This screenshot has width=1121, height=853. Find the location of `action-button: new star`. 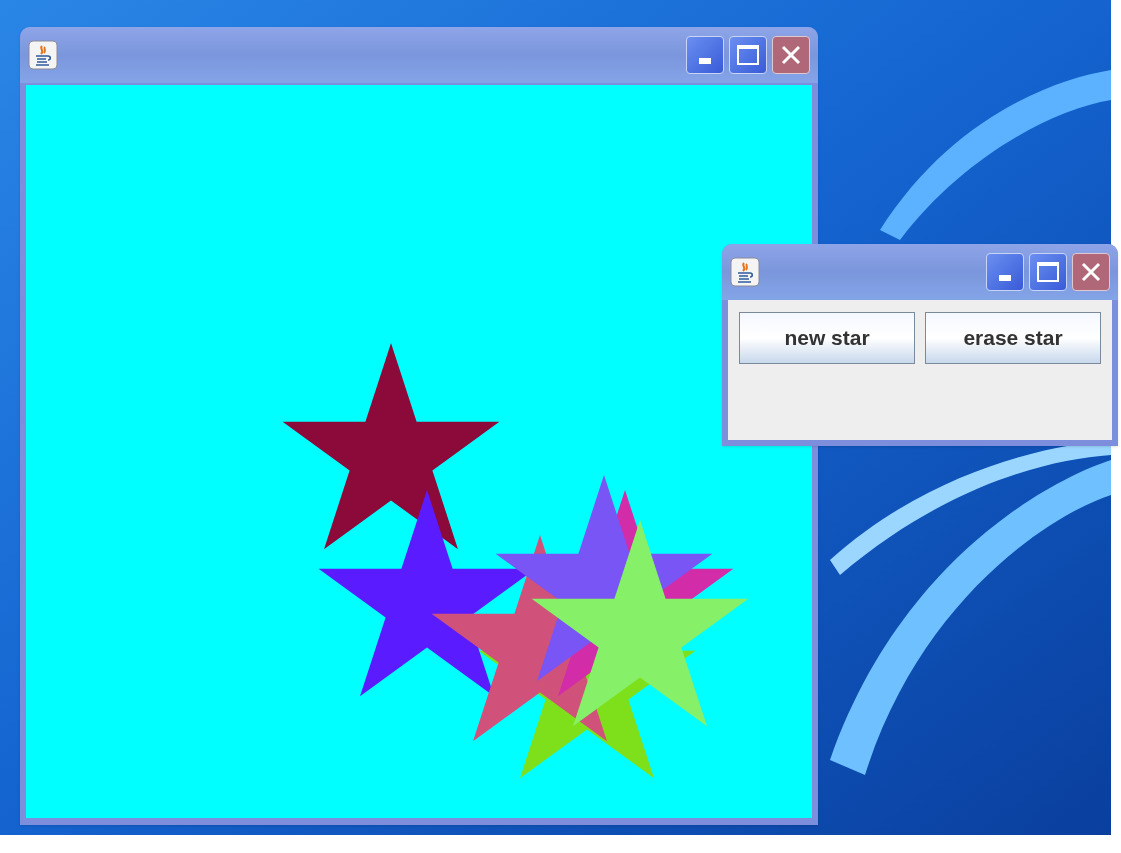

action-button: new star is located at coordinates (827, 338).